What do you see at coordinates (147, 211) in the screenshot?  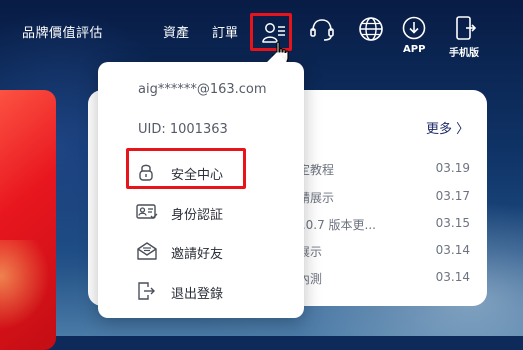 I see `id-card-icon` at bounding box center [147, 211].